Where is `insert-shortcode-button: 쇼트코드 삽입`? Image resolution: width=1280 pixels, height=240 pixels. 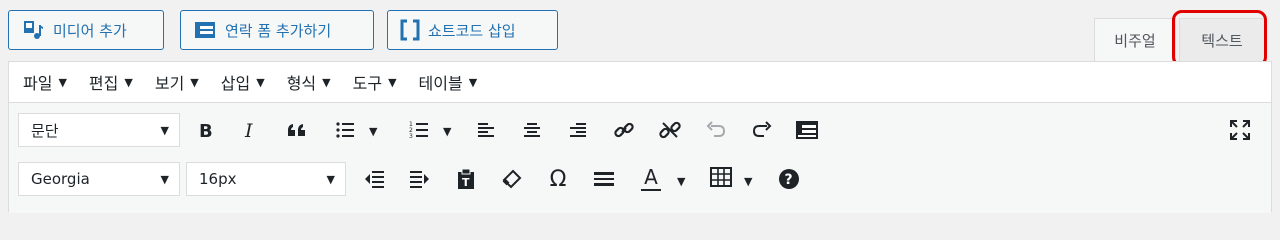 insert-shortcode-button: 쇼트코드 삽입 is located at coordinates (472, 30).